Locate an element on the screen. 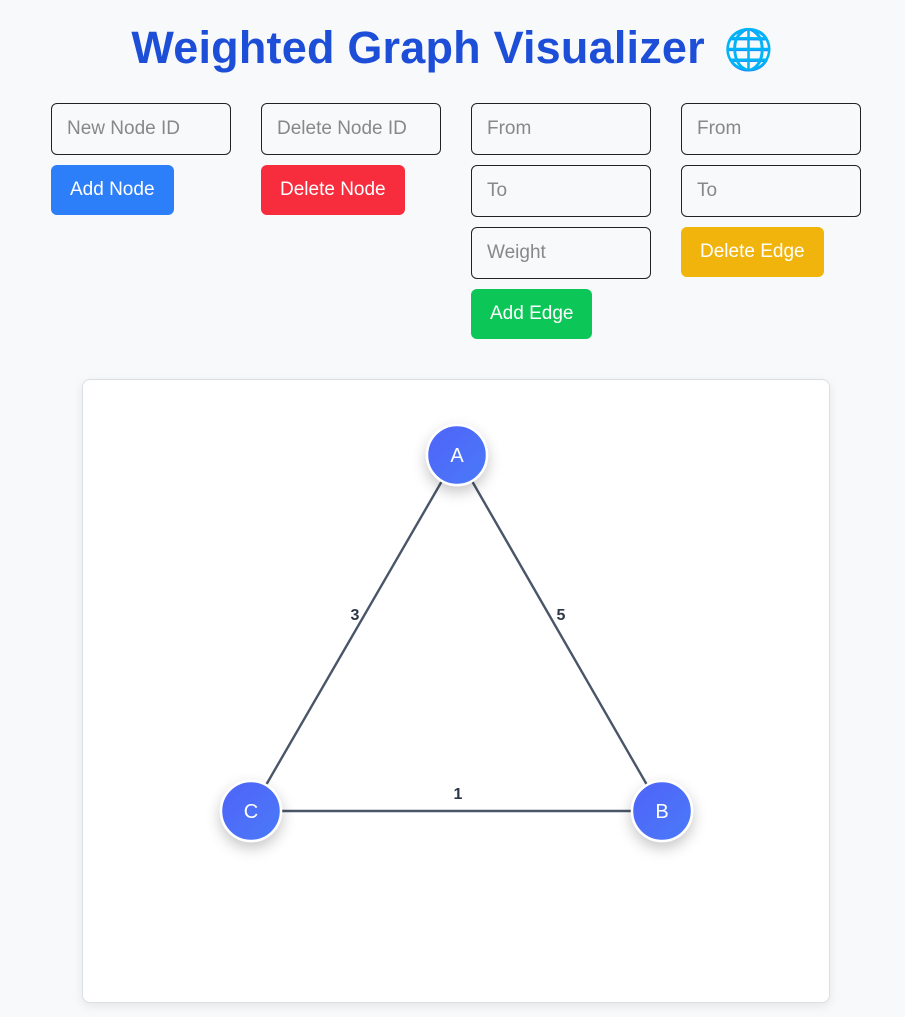  node-label: B is located at coordinates (661, 812).